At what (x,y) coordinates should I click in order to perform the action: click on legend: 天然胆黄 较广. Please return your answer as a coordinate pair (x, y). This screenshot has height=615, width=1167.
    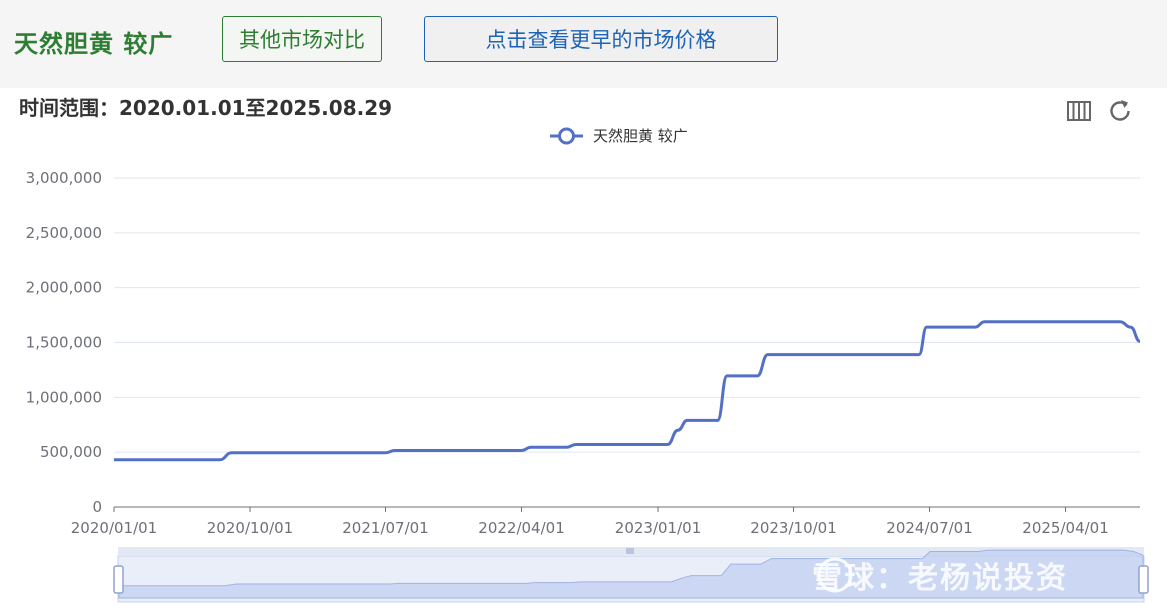
    Looking at the image, I should click on (619, 136).